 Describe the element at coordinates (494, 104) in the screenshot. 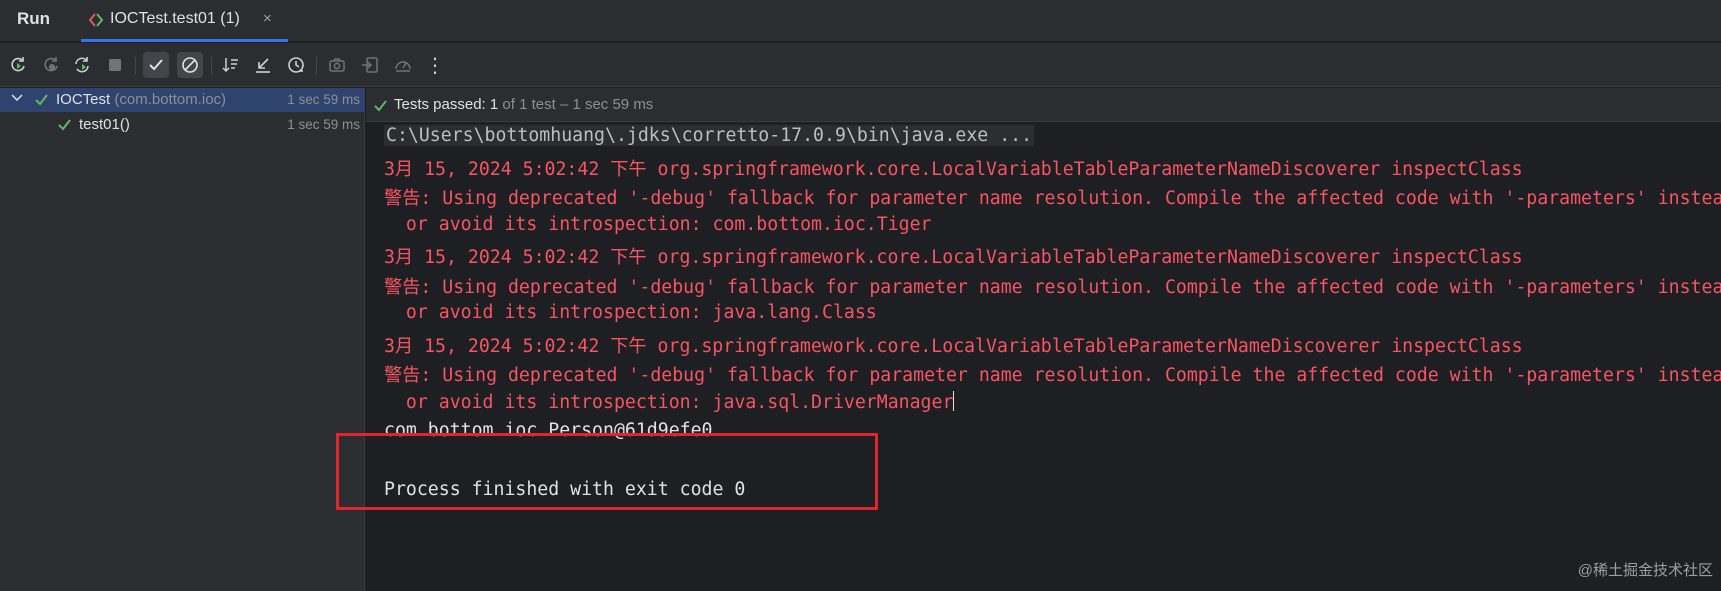

I see `passed-count: 1` at that location.